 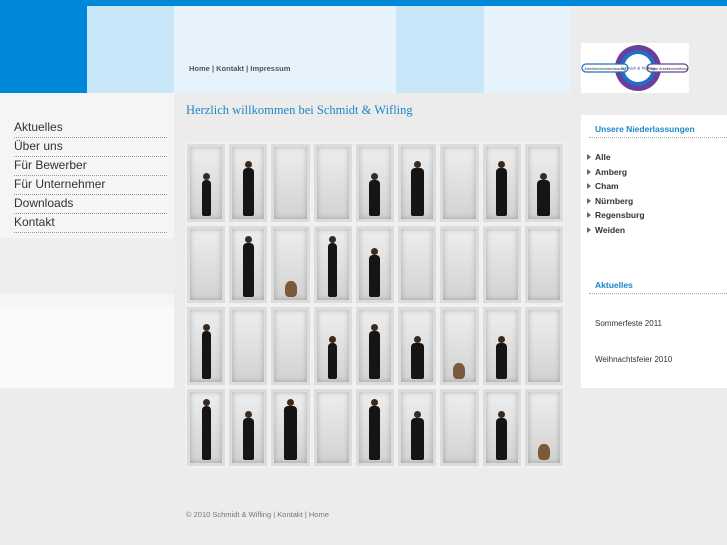 I want to click on news-item-weihnachtsfeier: Weihnachtsfeier 2010, so click(x=633, y=359).